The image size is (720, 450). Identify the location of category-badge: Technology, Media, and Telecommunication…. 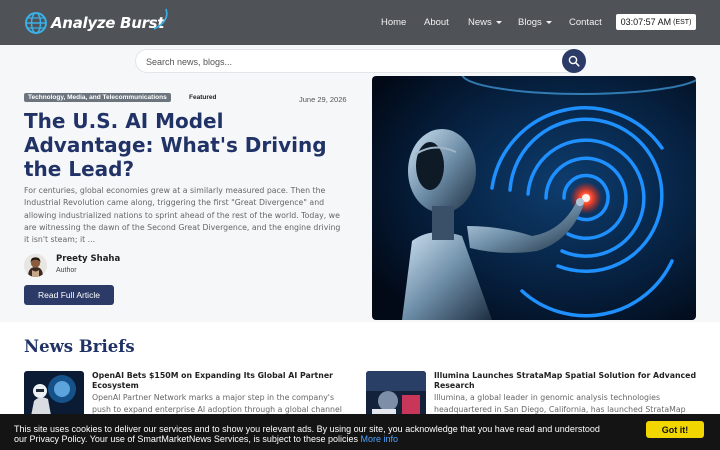
(97, 97).